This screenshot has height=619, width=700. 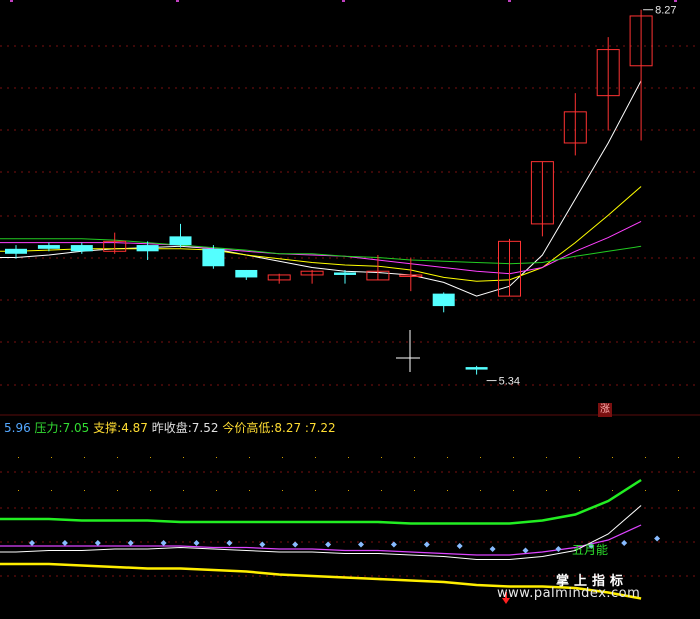 What do you see at coordinates (321, 247) in the screenshot?
I see `ma-line-magenta` at bounding box center [321, 247].